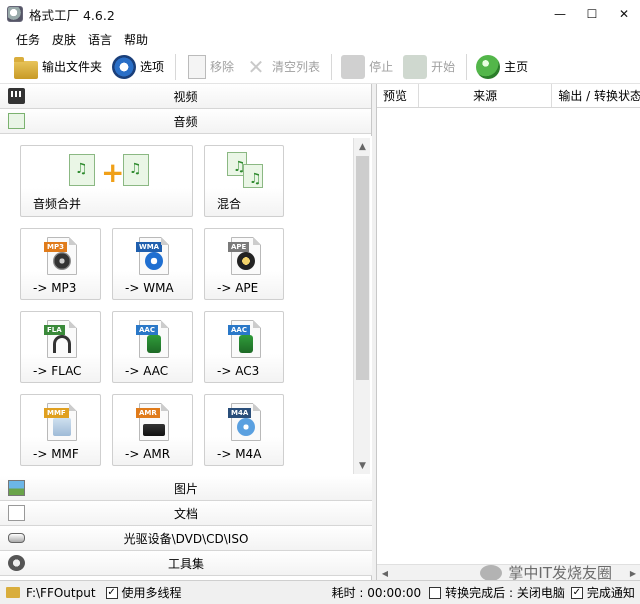 Image resolution: width=640 pixels, height=604 pixels. I want to click on menu-help: 帮助, so click(136, 39).